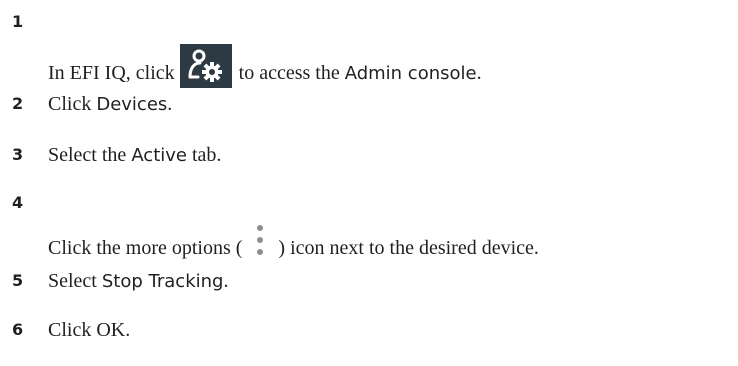  Describe the element at coordinates (72, 281) in the screenshot. I see `step-text-part: Select` at that location.